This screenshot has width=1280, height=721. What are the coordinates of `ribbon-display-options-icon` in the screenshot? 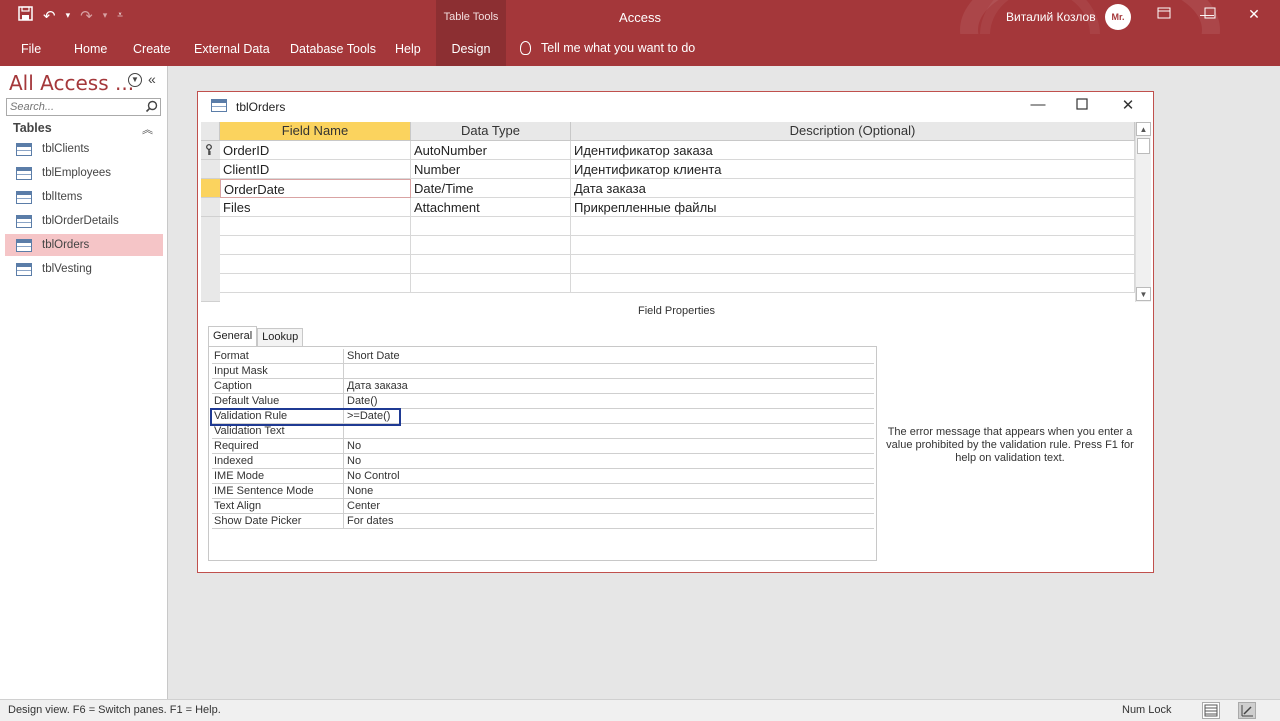 It's located at (1164, 14).